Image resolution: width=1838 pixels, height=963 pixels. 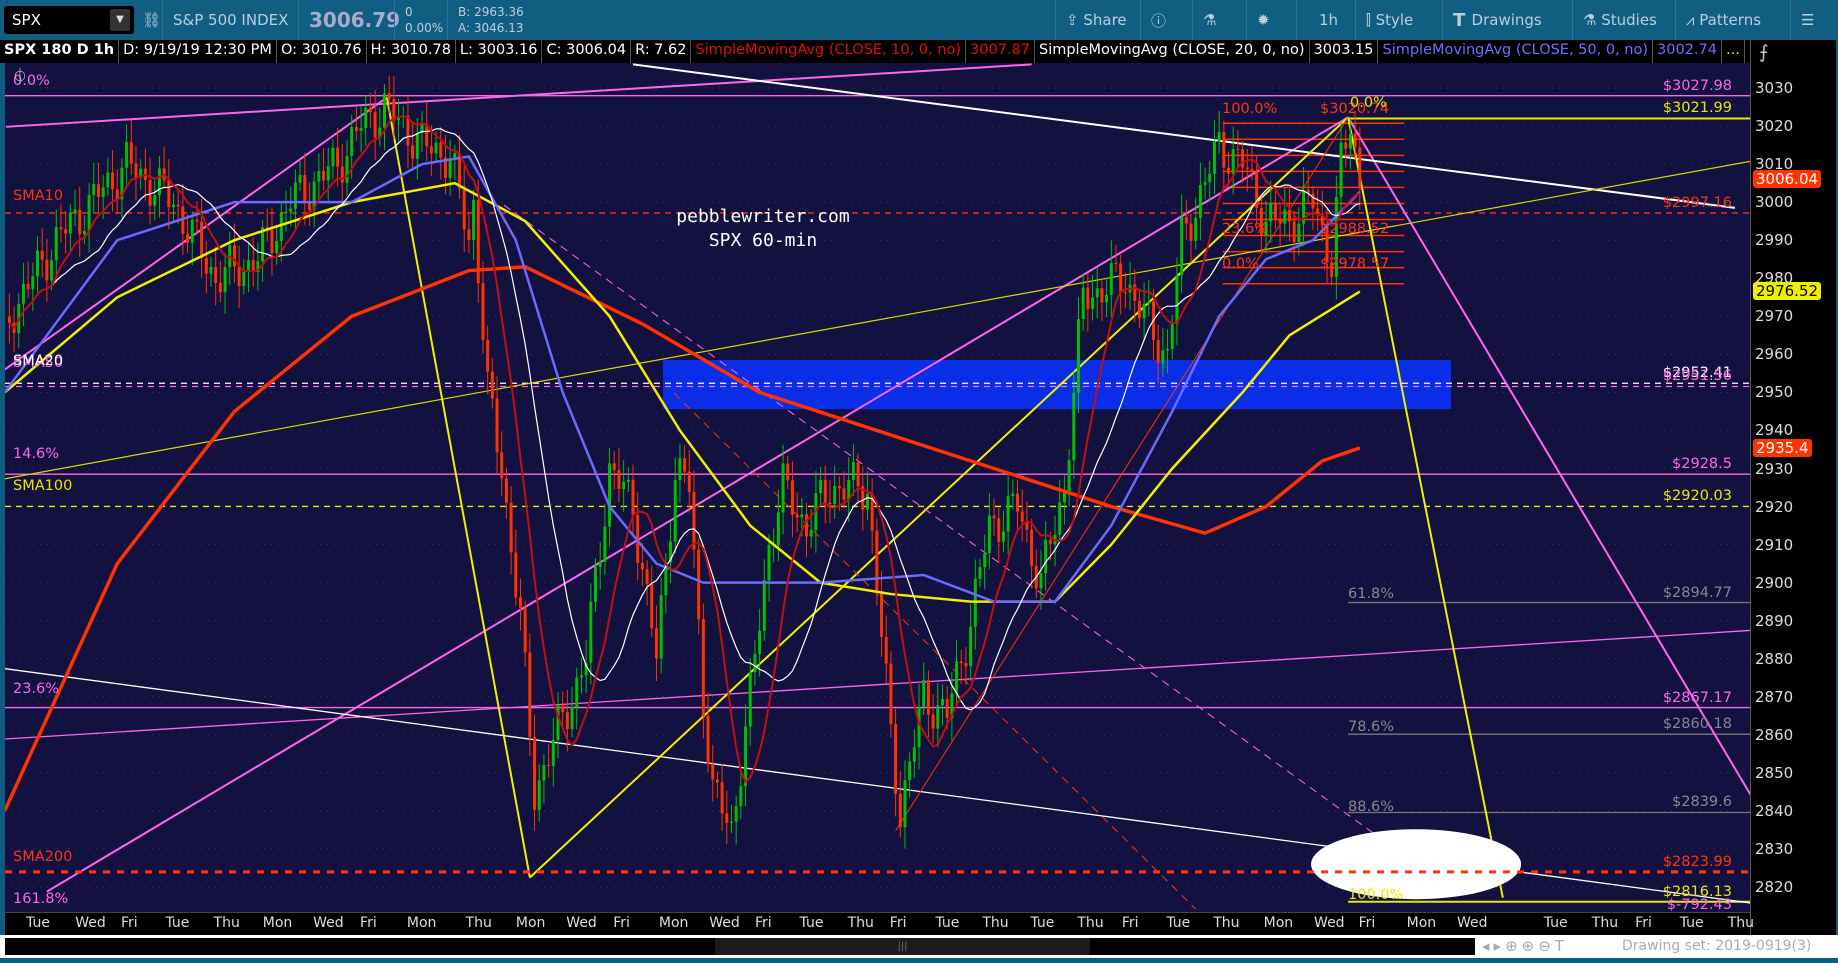 I want to click on link-icon: ⛓, so click(x=151, y=20).